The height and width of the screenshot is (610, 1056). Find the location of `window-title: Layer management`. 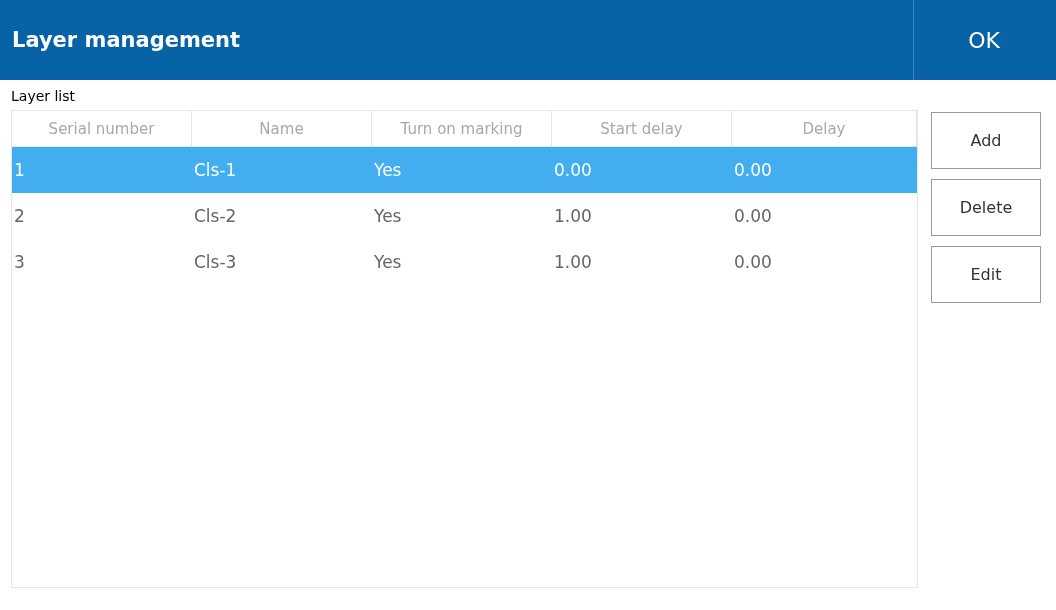

window-title: Layer management is located at coordinates (126, 40).